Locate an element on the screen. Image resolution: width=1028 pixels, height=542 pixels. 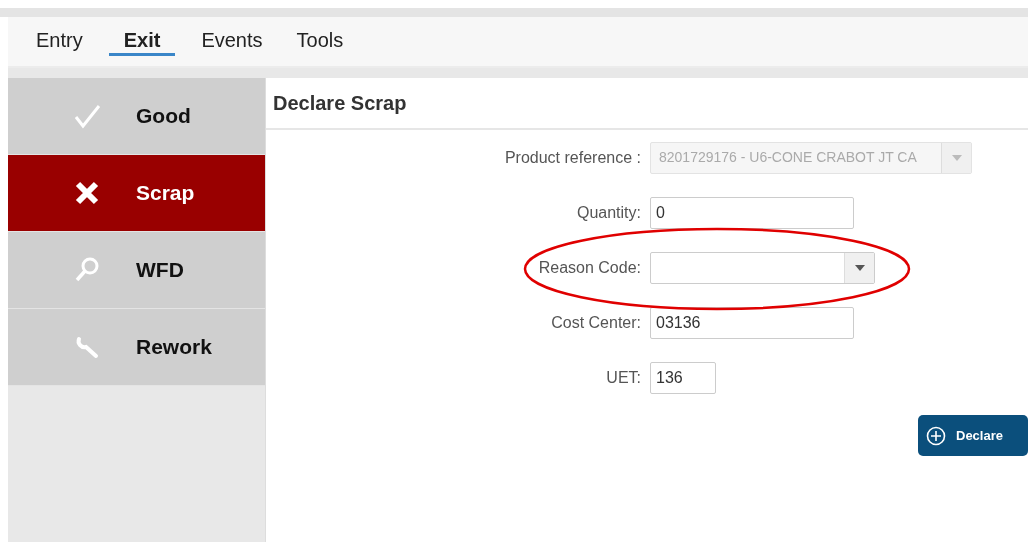
field-label: Cost Center: is located at coordinates (596, 322).